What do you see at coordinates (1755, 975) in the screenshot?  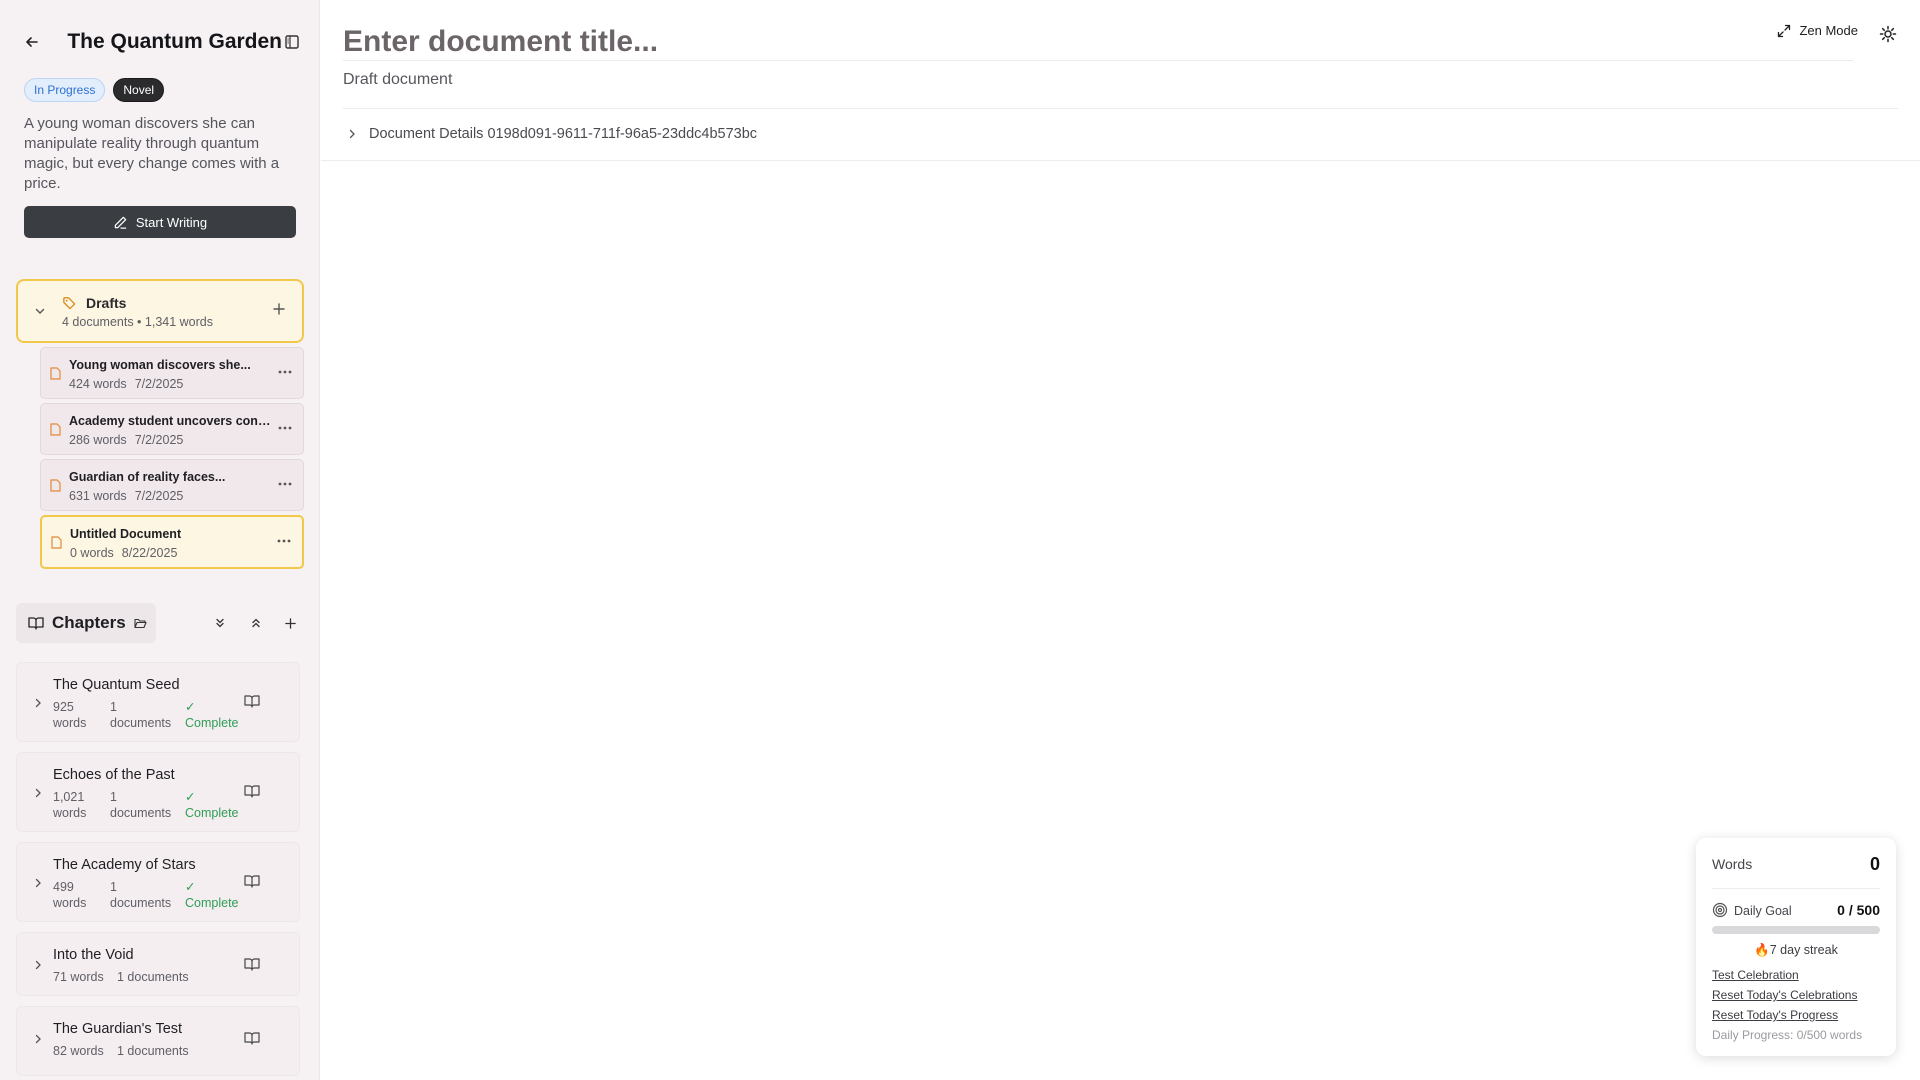 I see `test-celebration-link: Test Celebration` at bounding box center [1755, 975].